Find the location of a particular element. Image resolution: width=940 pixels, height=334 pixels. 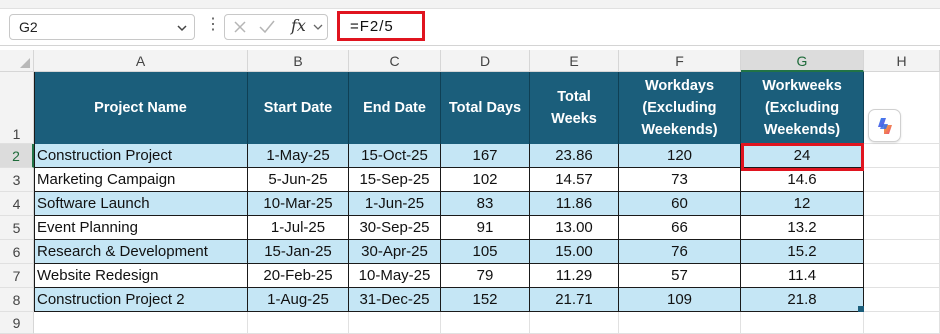

fill-handle is located at coordinates (861, 309).